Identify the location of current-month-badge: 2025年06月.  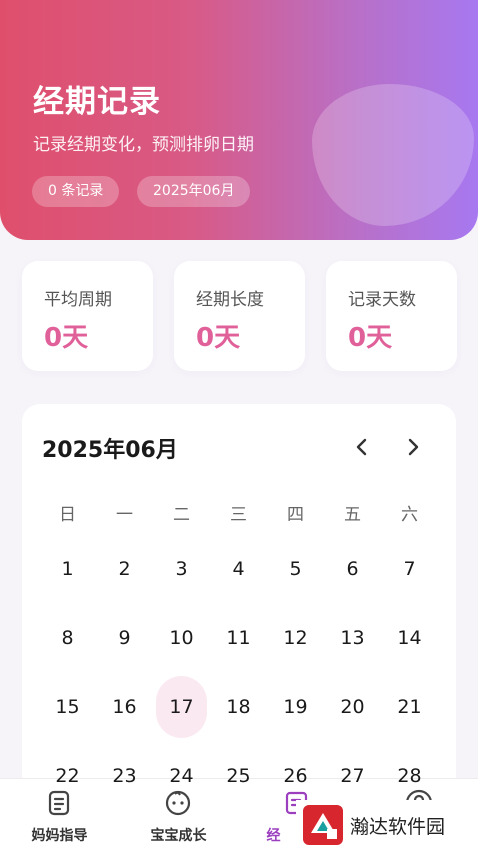
(194, 191).